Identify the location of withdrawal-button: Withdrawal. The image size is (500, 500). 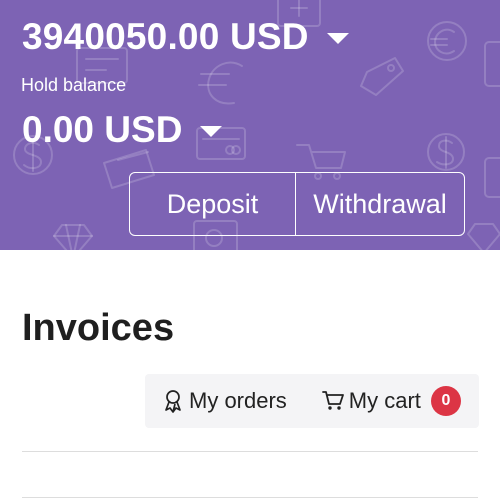
(380, 204).